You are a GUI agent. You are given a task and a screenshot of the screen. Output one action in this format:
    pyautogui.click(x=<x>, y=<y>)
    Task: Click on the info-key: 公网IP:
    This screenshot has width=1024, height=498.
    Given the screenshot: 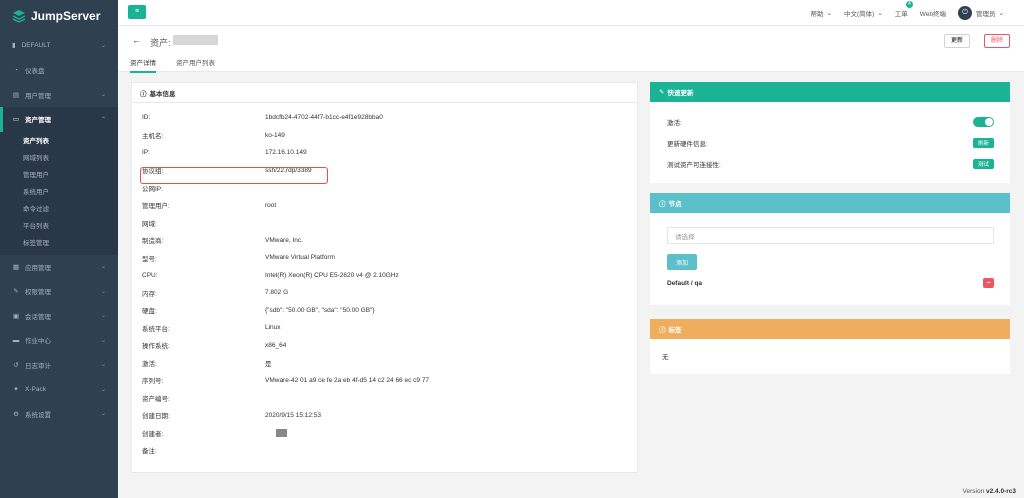 What is the action you would take?
    pyautogui.click(x=152, y=189)
    